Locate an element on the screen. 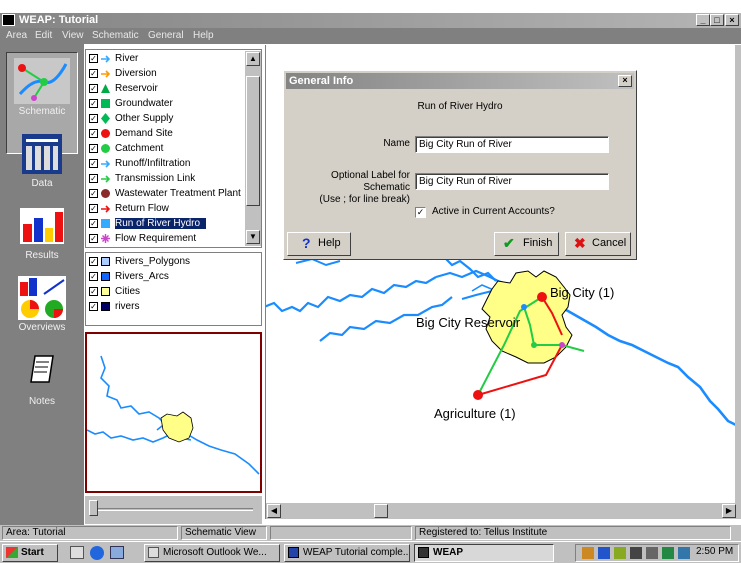  scroll-down-button: ▼ is located at coordinates (253, 237).